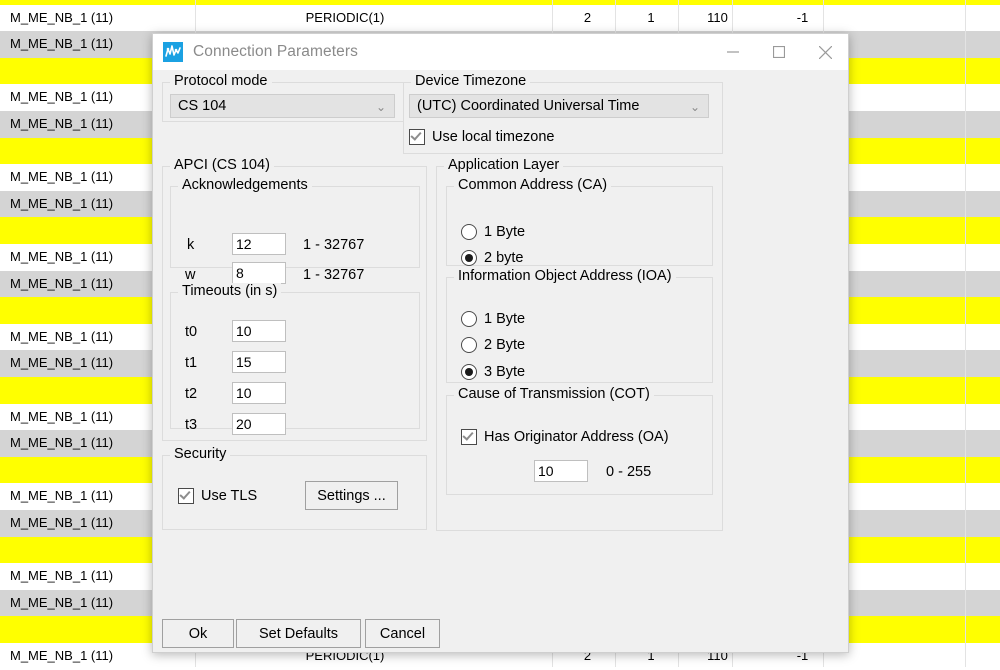  What do you see at coordinates (229, 496) in the screenshot?
I see `use-tls-label: Use TLS` at bounding box center [229, 496].